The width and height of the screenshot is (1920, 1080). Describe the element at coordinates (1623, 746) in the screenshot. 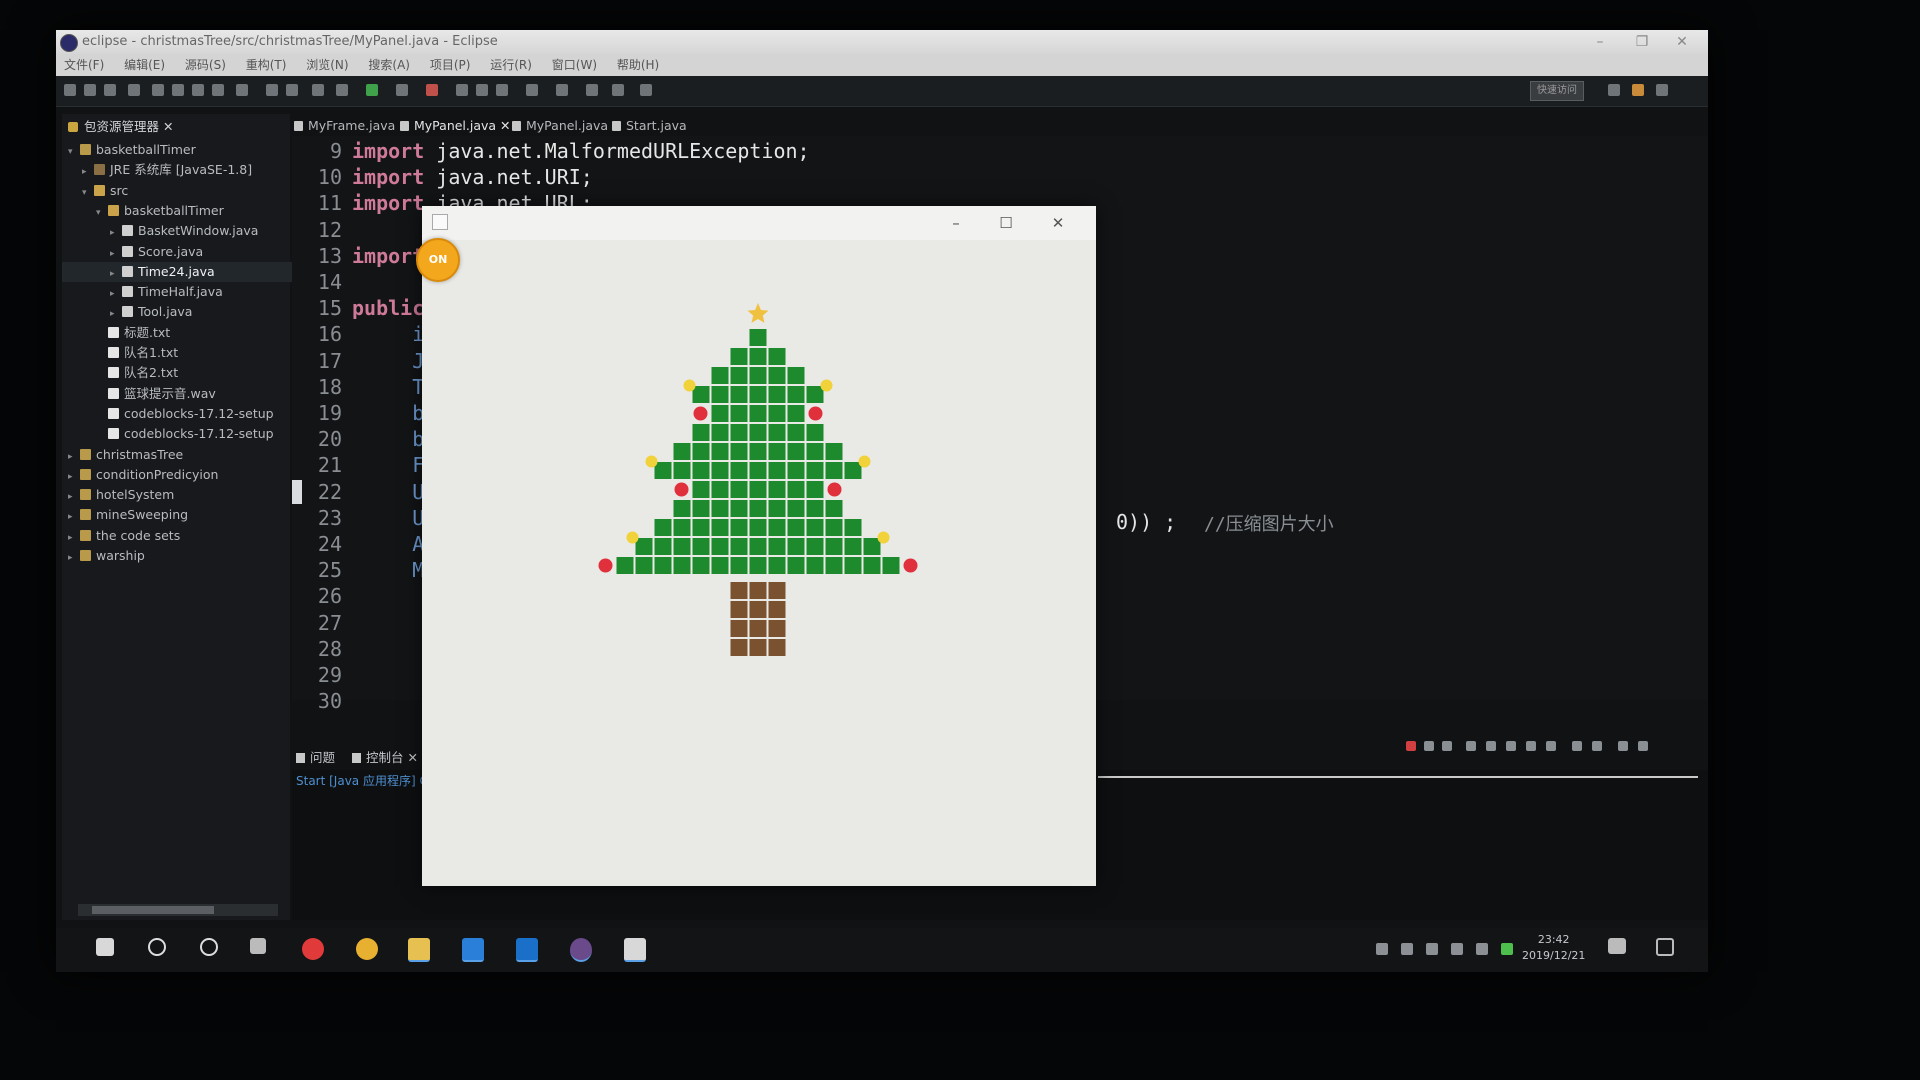

I see `minimize-view-icon` at that location.